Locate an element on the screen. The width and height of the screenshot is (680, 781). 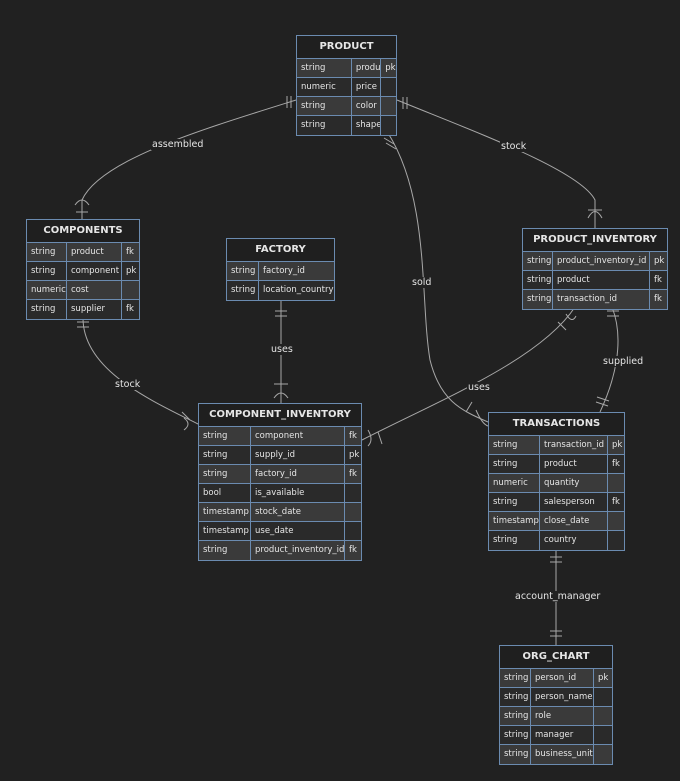
rel-line-sold is located at coordinates (438, 277).